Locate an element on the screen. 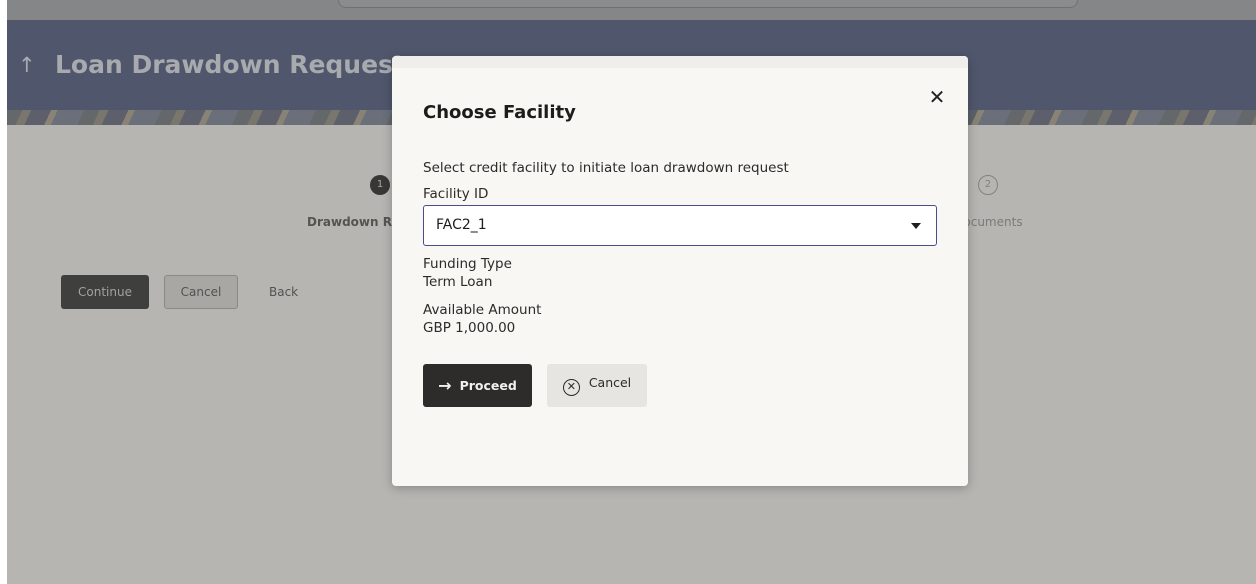 The height and width of the screenshot is (584, 1256). funding-type-value: Term Loan is located at coordinates (458, 282).